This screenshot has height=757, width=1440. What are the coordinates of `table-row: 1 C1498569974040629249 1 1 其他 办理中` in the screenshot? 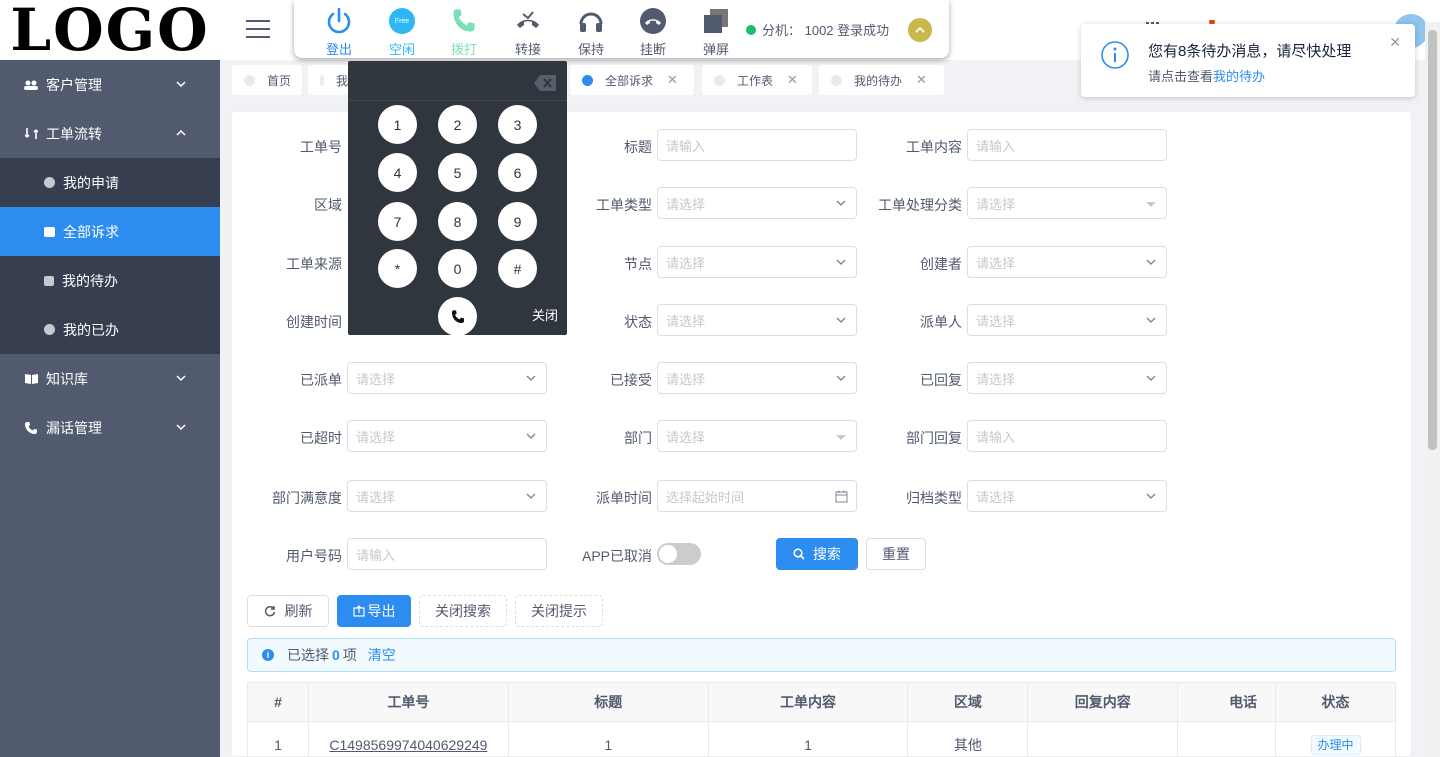 It's located at (821, 739).